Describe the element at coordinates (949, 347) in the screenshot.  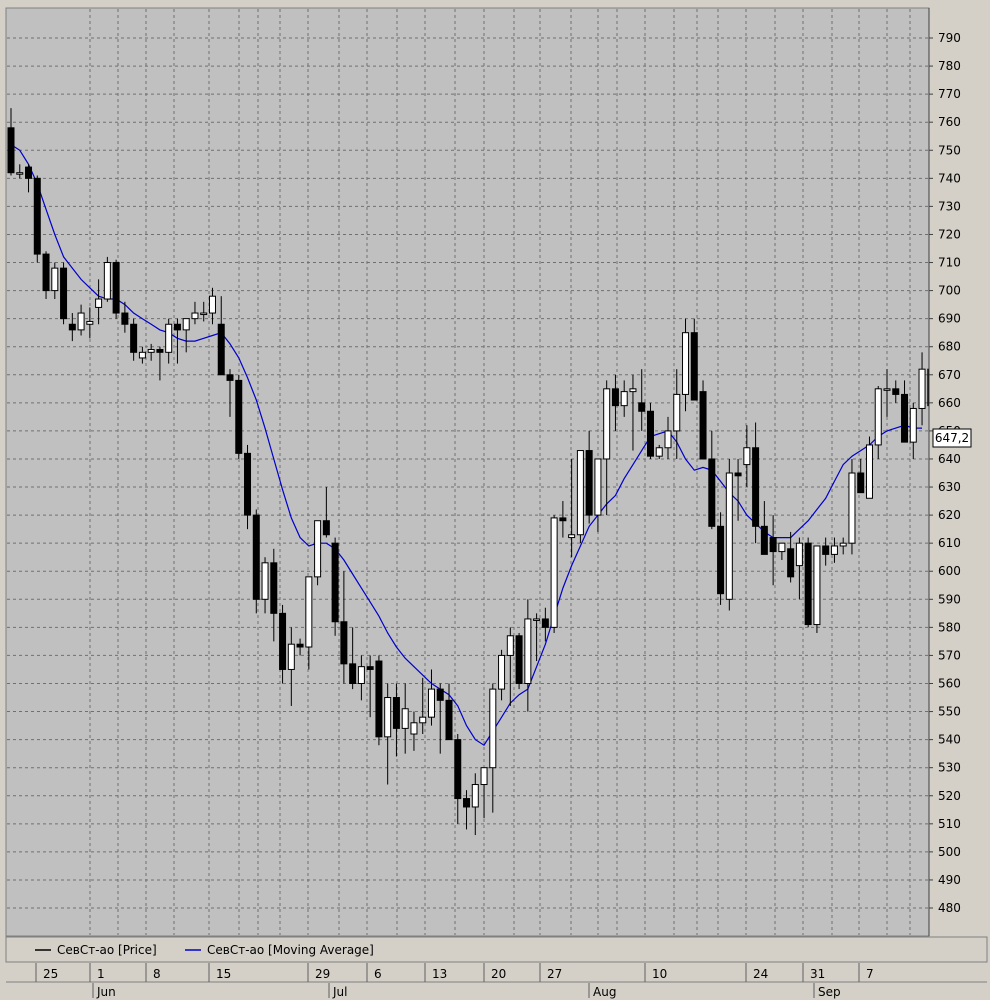
I see `y-tick-label: 680` at that location.